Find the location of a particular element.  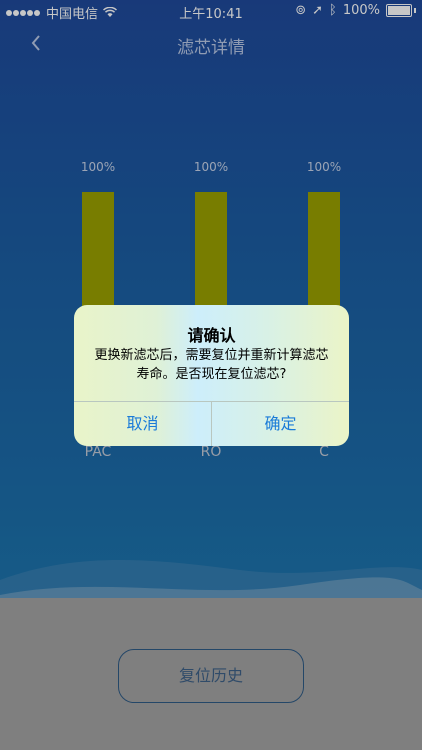

dialog-message: 更换新滤芯后，需要复位并重新计算滤芯寿命。是否现在复位滤芯? is located at coordinates (211, 365).